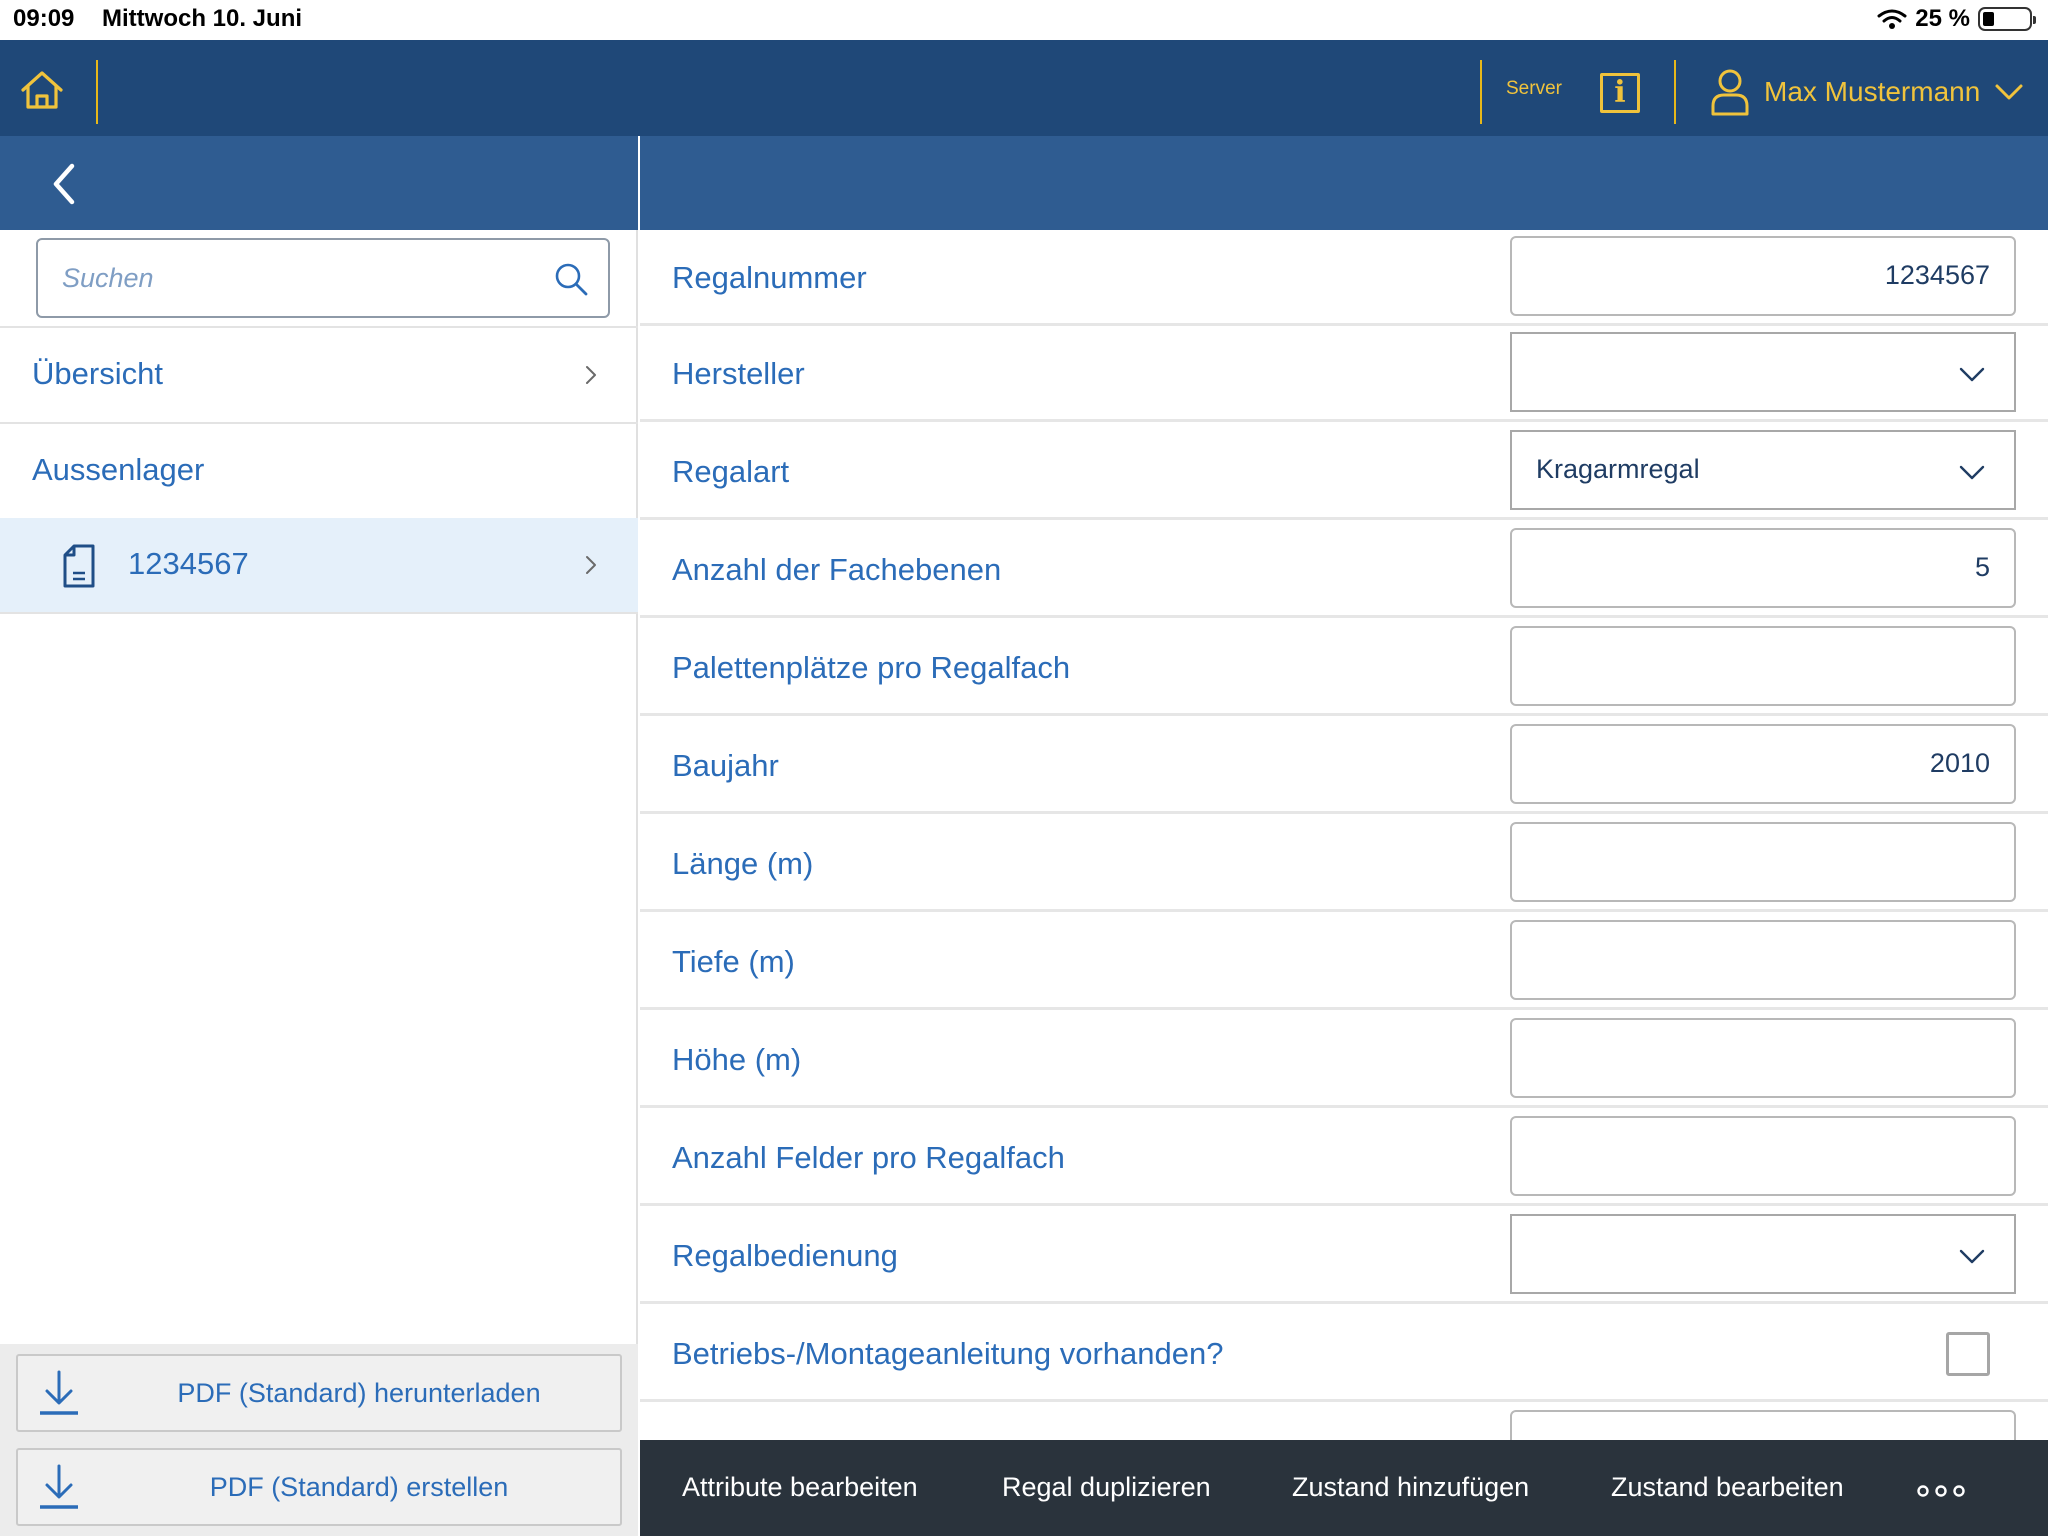 Image resolution: width=2048 pixels, height=1536 pixels. What do you see at coordinates (42, 90) in the screenshot?
I see `home-icon` at bounding box center [42, 90].